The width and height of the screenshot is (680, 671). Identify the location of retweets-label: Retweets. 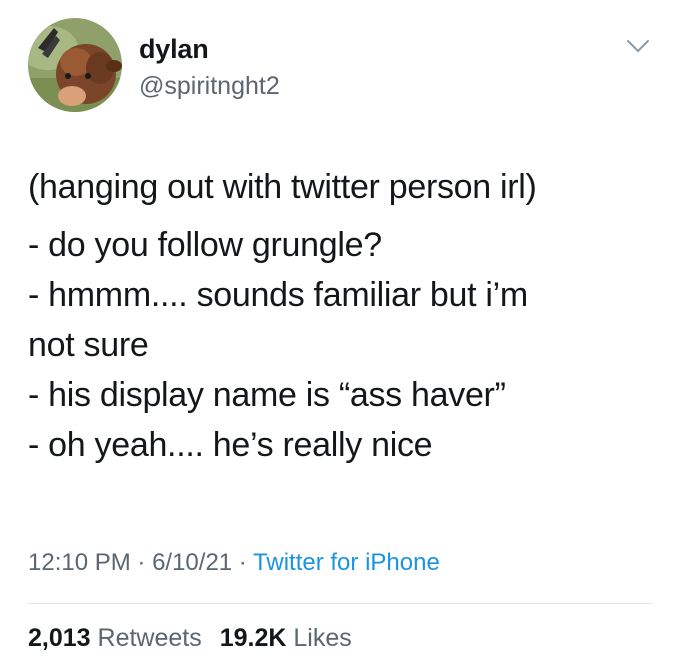
(149, 638).